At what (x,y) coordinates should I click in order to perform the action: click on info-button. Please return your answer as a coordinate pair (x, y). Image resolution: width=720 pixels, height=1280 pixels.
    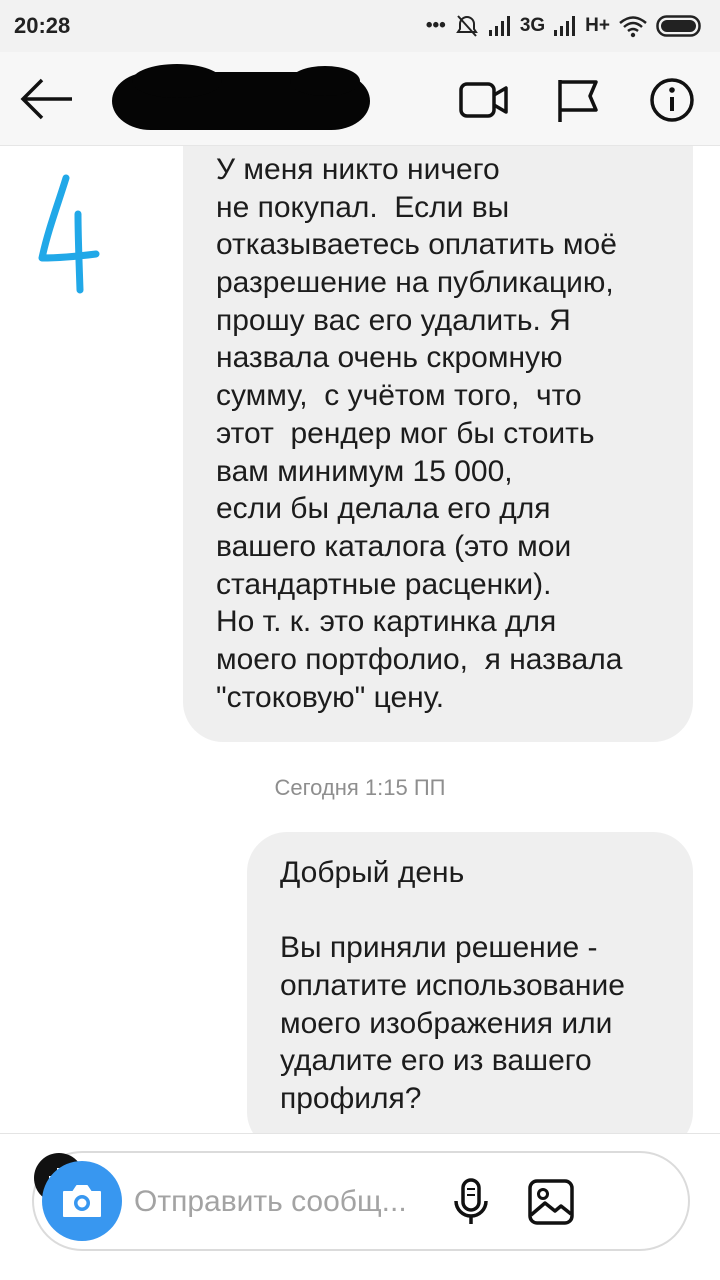
    Looking at the image, I should click on (672, 100).